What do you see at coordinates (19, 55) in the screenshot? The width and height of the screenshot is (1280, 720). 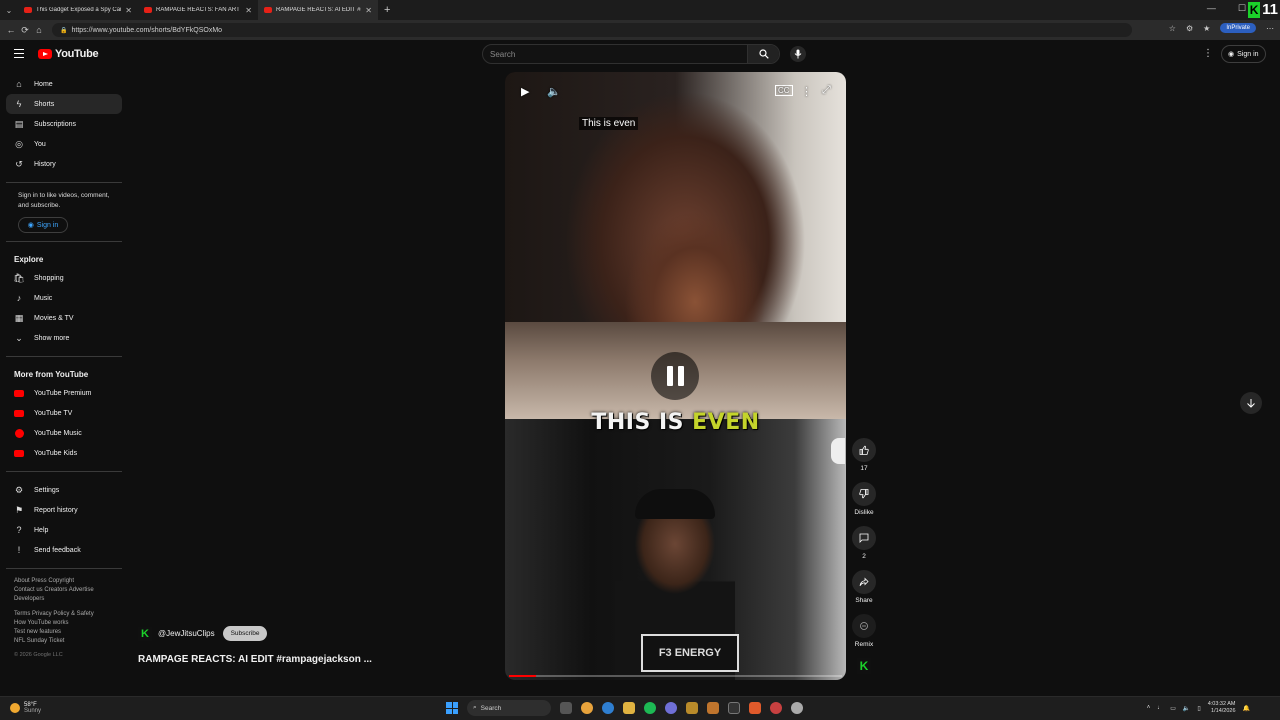 I see `menu-icon` at bounding box center [19, 55].